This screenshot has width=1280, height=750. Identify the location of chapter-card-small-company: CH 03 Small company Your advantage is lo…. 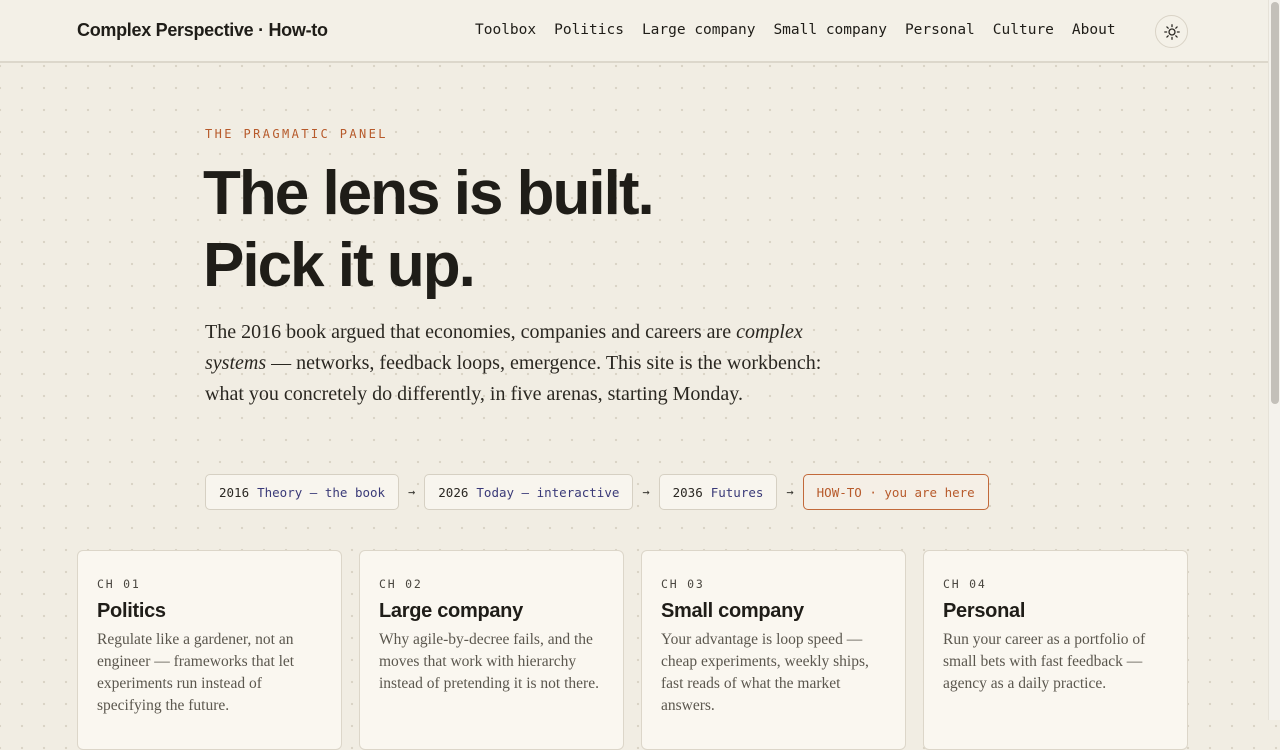
(773, 650).